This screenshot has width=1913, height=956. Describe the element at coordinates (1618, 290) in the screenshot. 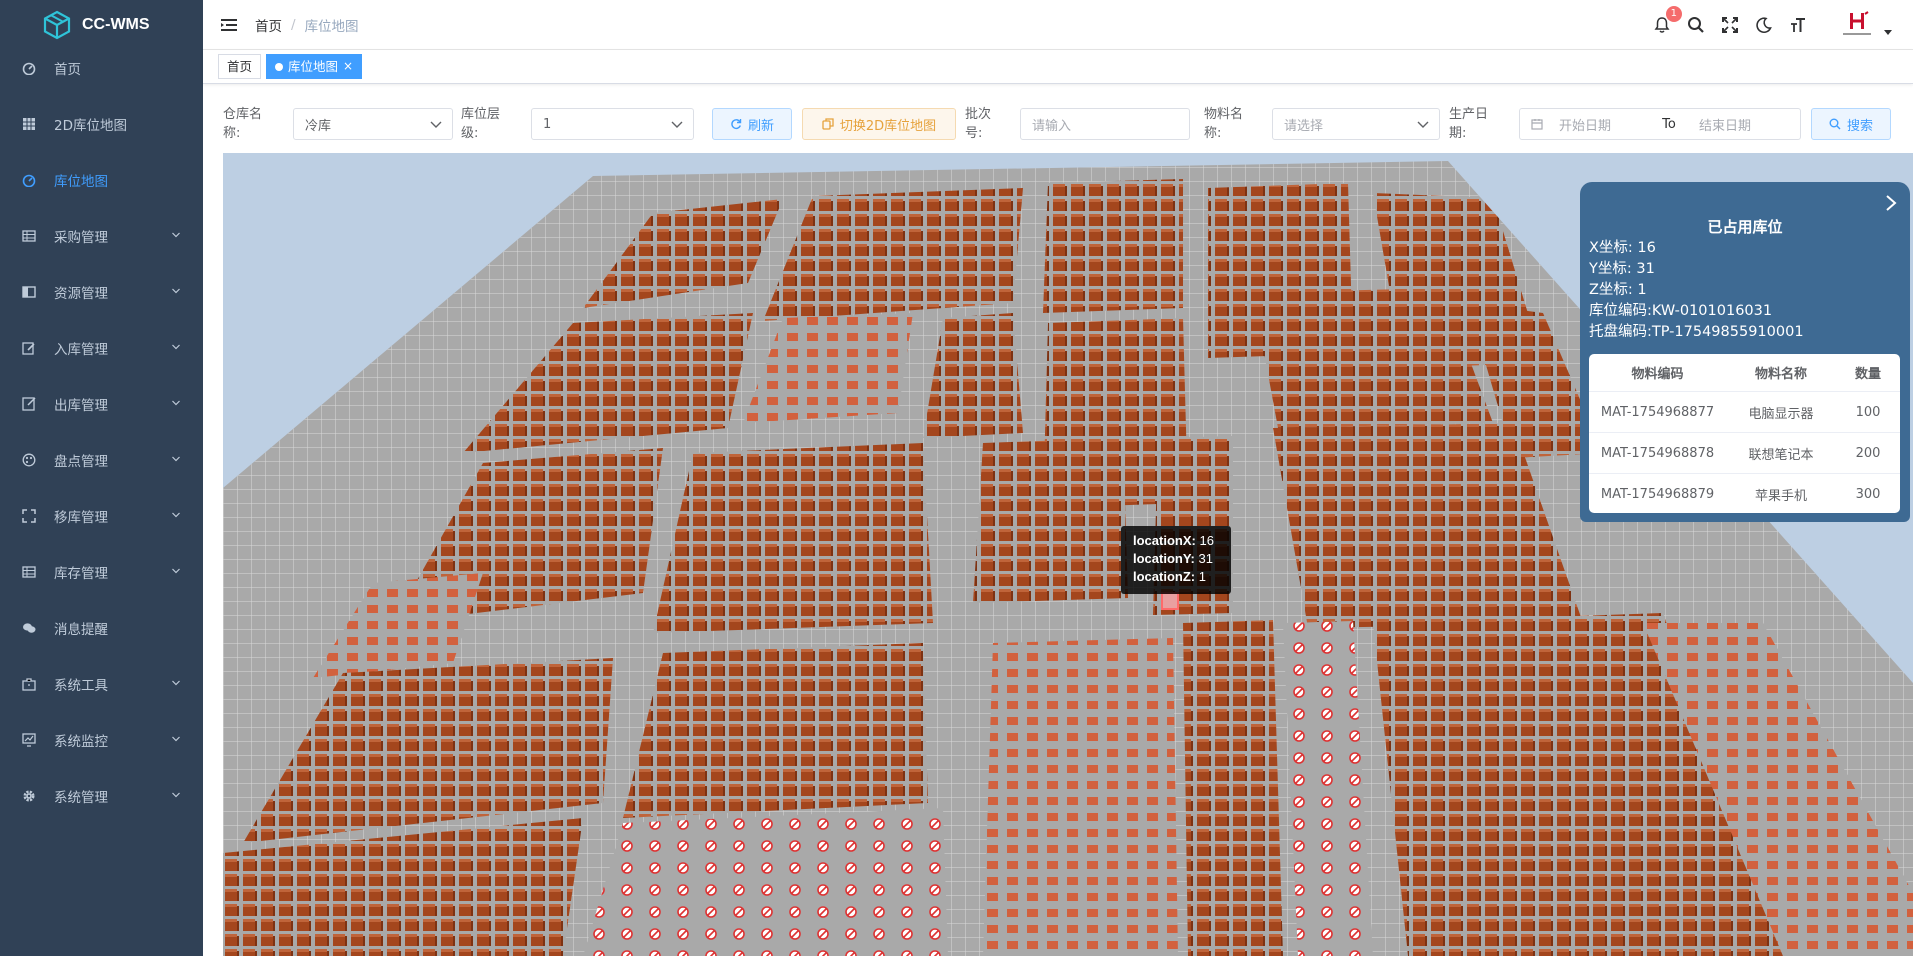

I see `panel-z-coordinate: Z坐标: 1` at that location.